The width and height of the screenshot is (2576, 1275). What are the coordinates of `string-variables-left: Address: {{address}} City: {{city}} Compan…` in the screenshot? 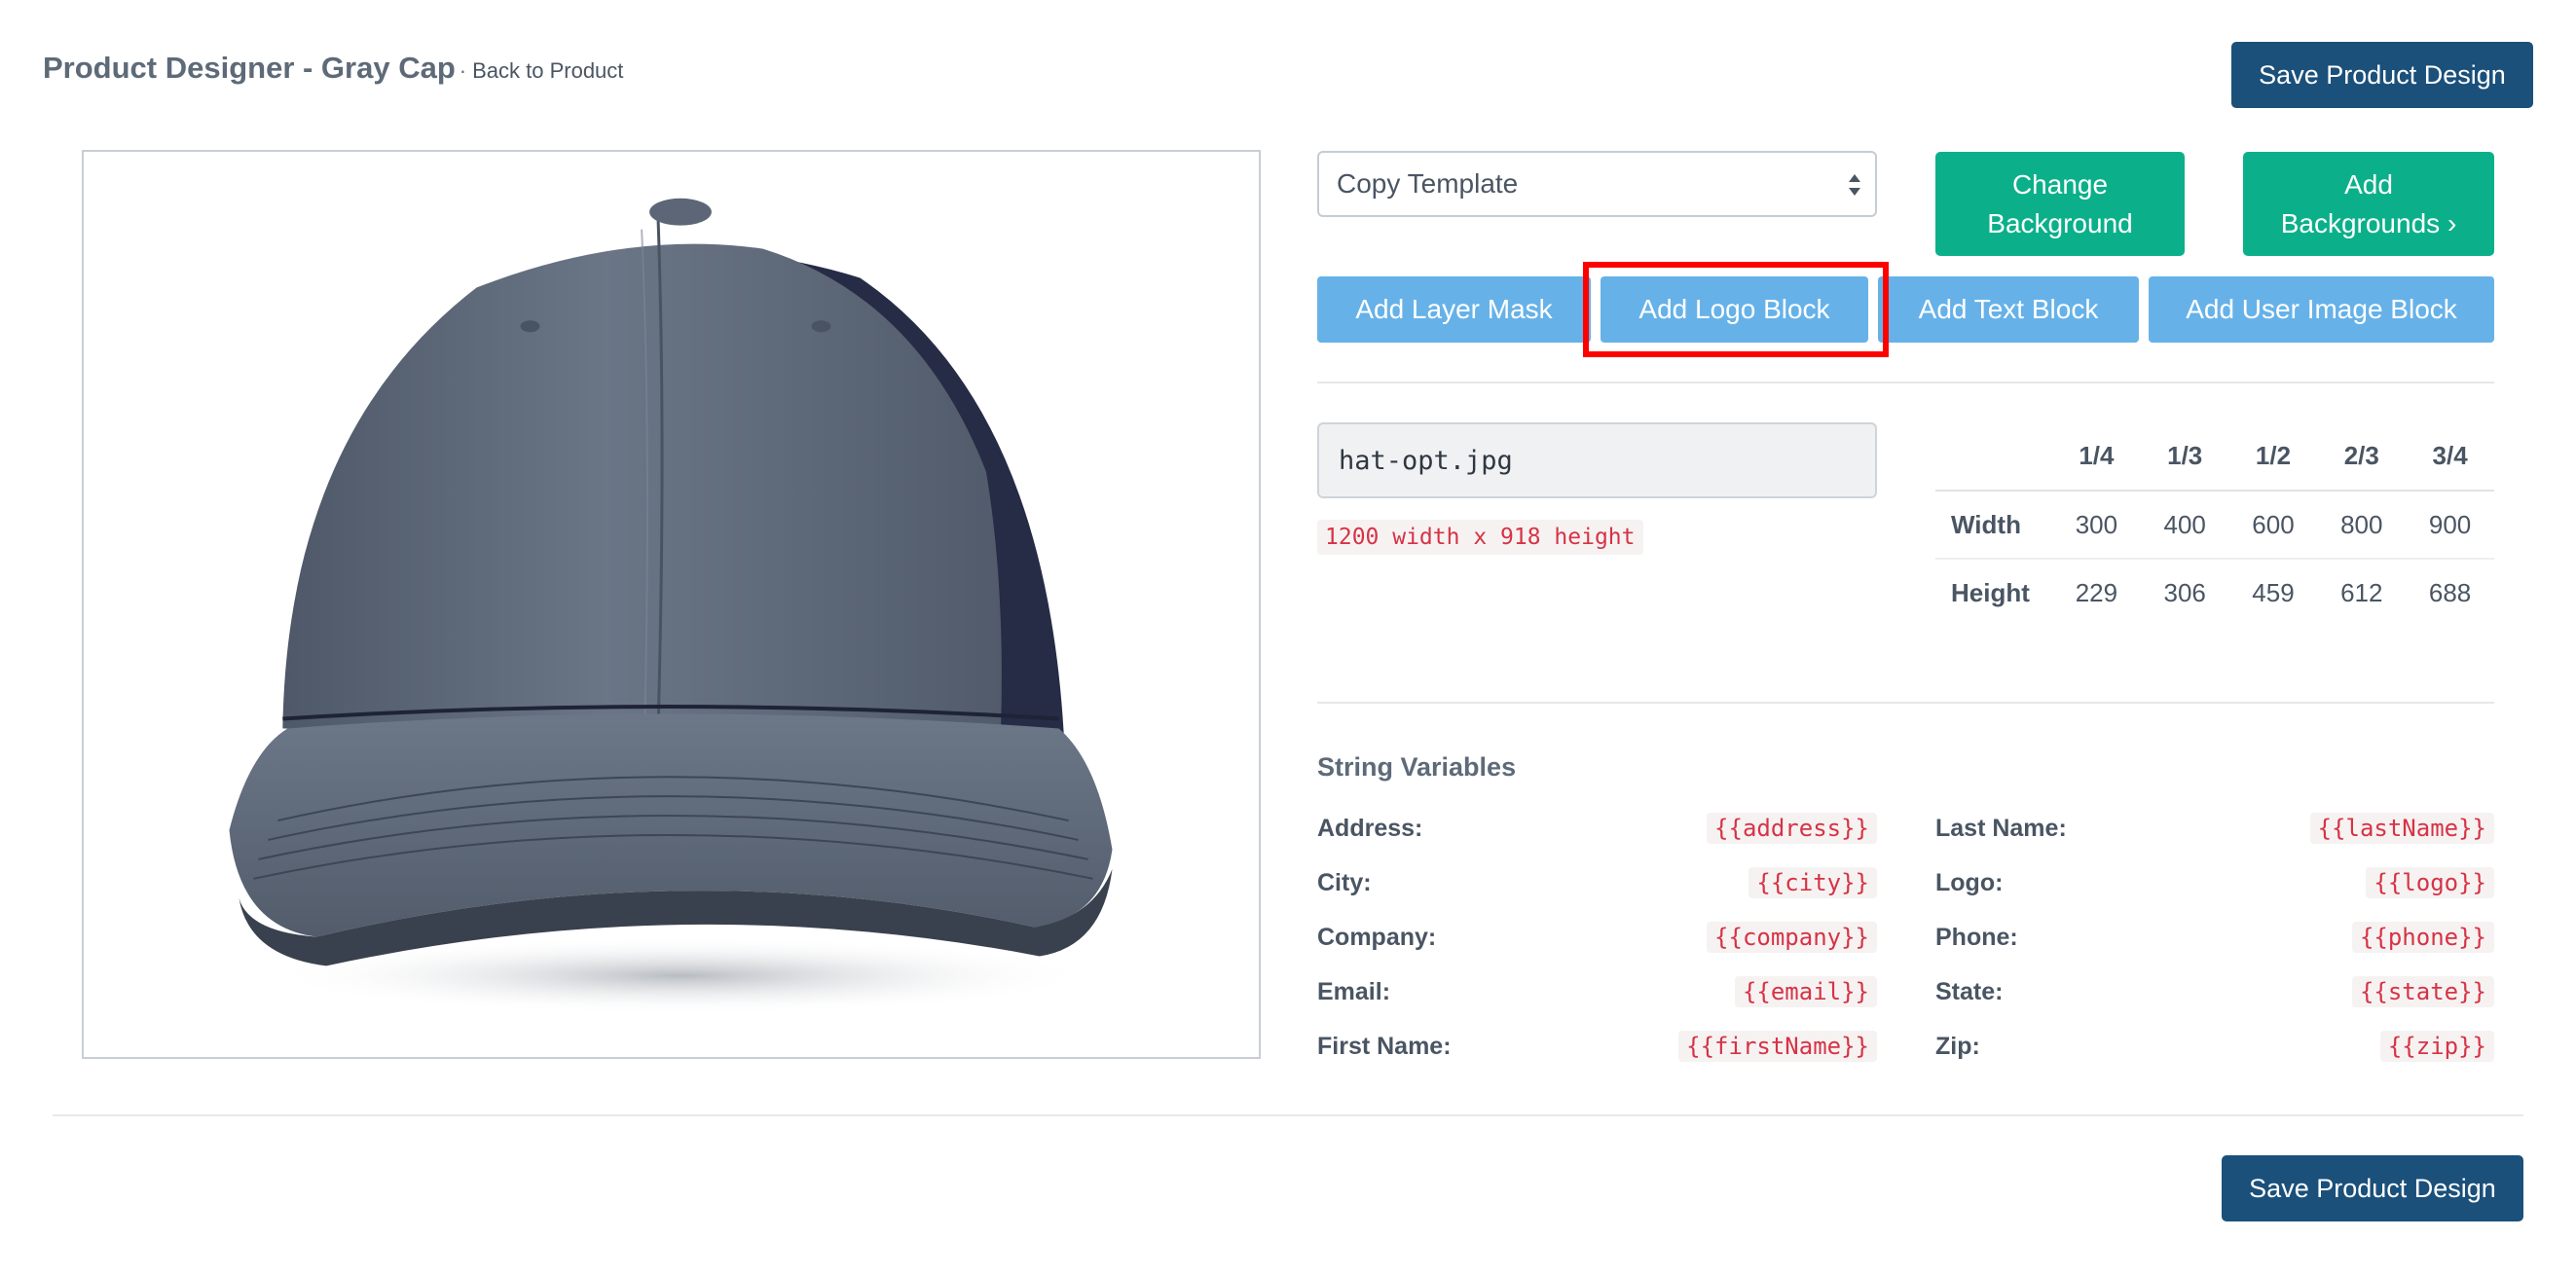 It's located at (1597, 937).